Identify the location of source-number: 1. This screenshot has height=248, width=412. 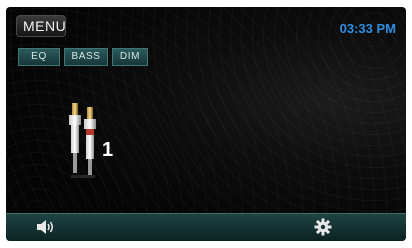
(108, 150).